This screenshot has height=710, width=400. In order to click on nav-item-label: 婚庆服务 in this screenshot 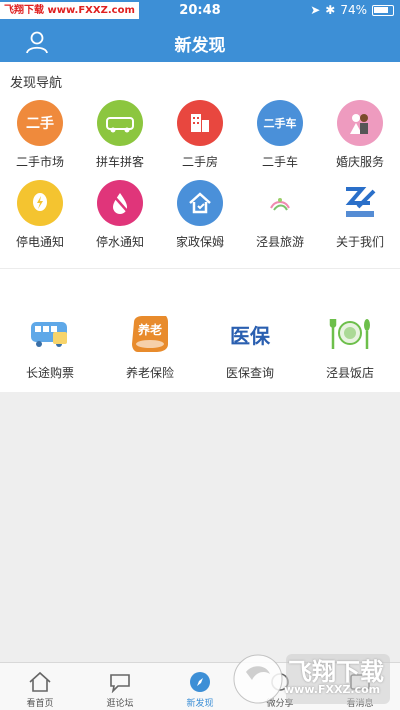, I will do `click(359, 162)`.